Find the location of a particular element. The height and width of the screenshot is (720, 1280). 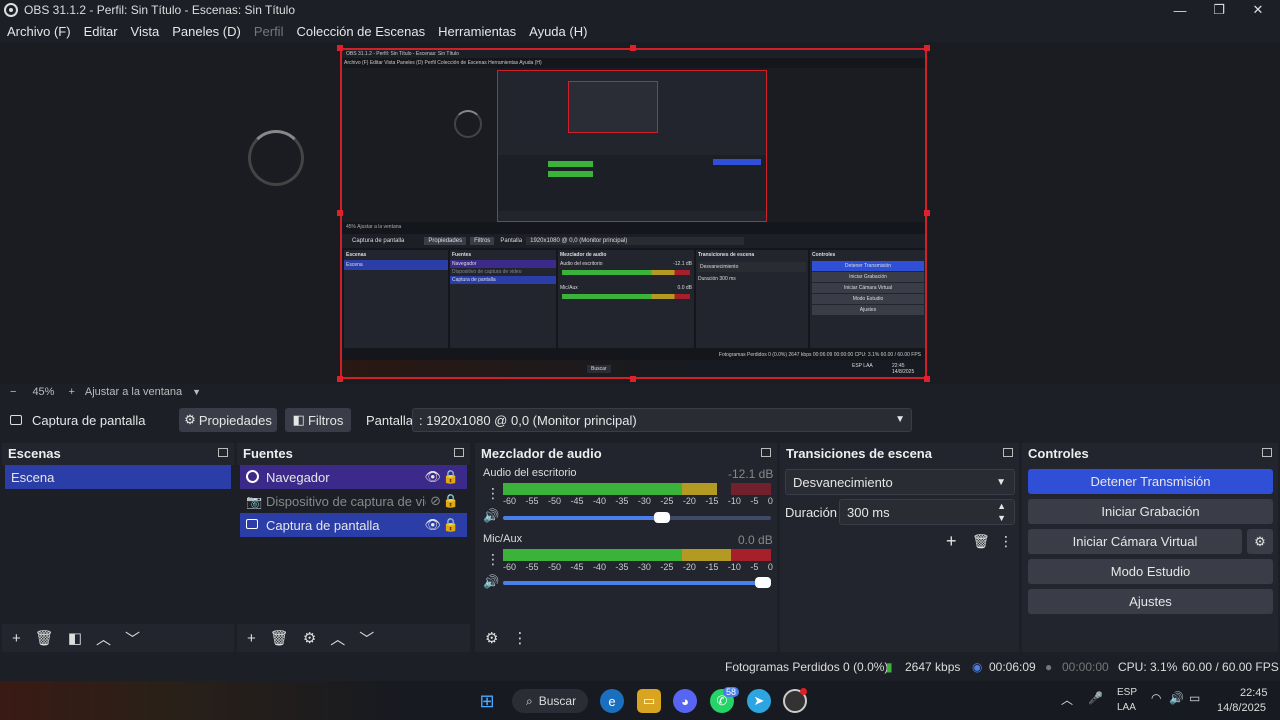

eye-hidden-icon: ⊘ is located at coordinates (435, 501).